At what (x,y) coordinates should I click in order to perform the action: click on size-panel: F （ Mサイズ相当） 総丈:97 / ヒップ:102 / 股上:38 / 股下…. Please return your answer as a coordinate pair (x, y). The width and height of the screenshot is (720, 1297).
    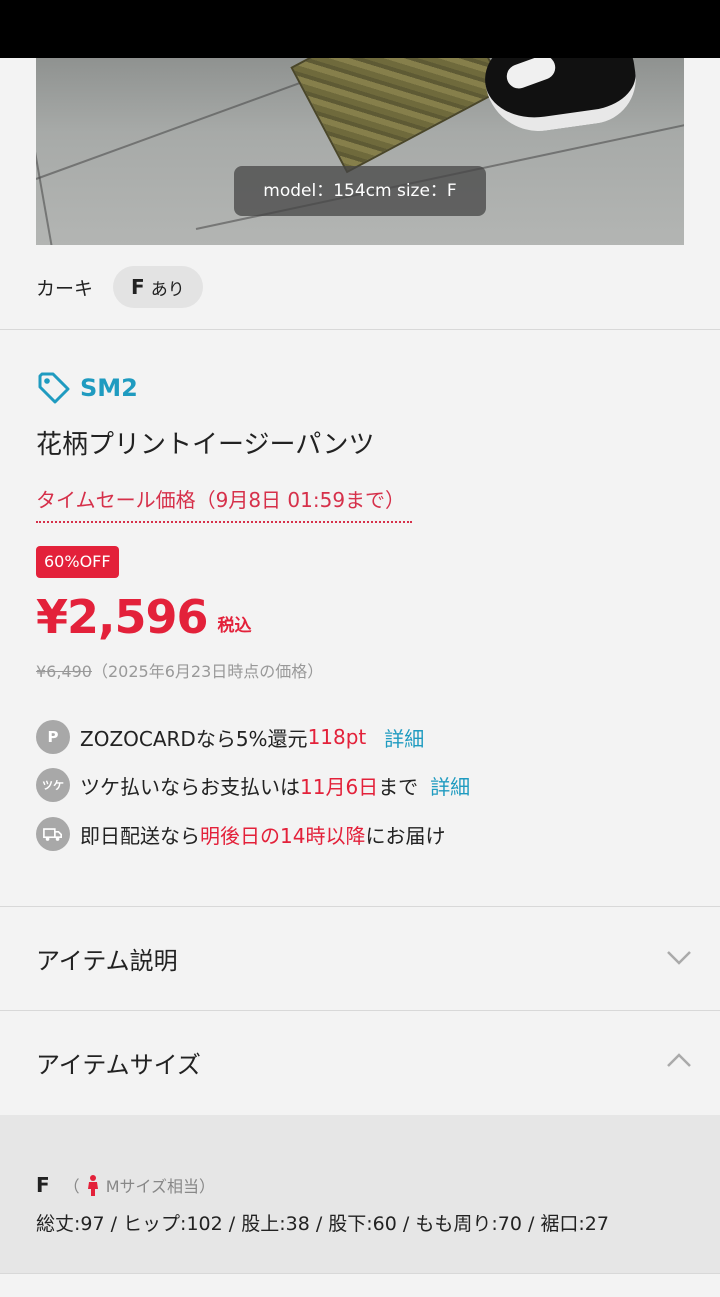
    Looking at the image, I should click on (360, 1194).